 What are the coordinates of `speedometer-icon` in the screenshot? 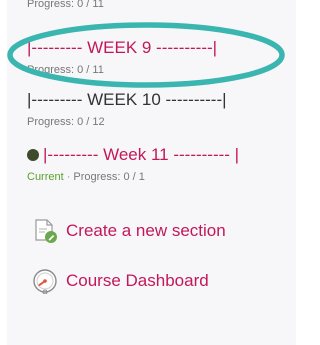 It's located at (45, 281).